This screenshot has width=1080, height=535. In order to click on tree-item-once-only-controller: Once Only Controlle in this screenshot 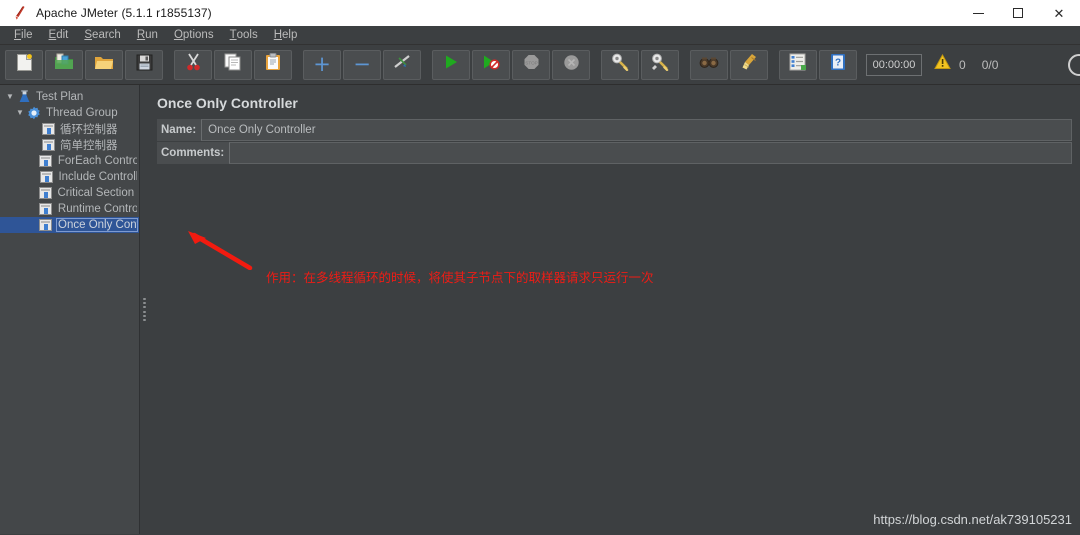, I will do `click(69, 225)`.